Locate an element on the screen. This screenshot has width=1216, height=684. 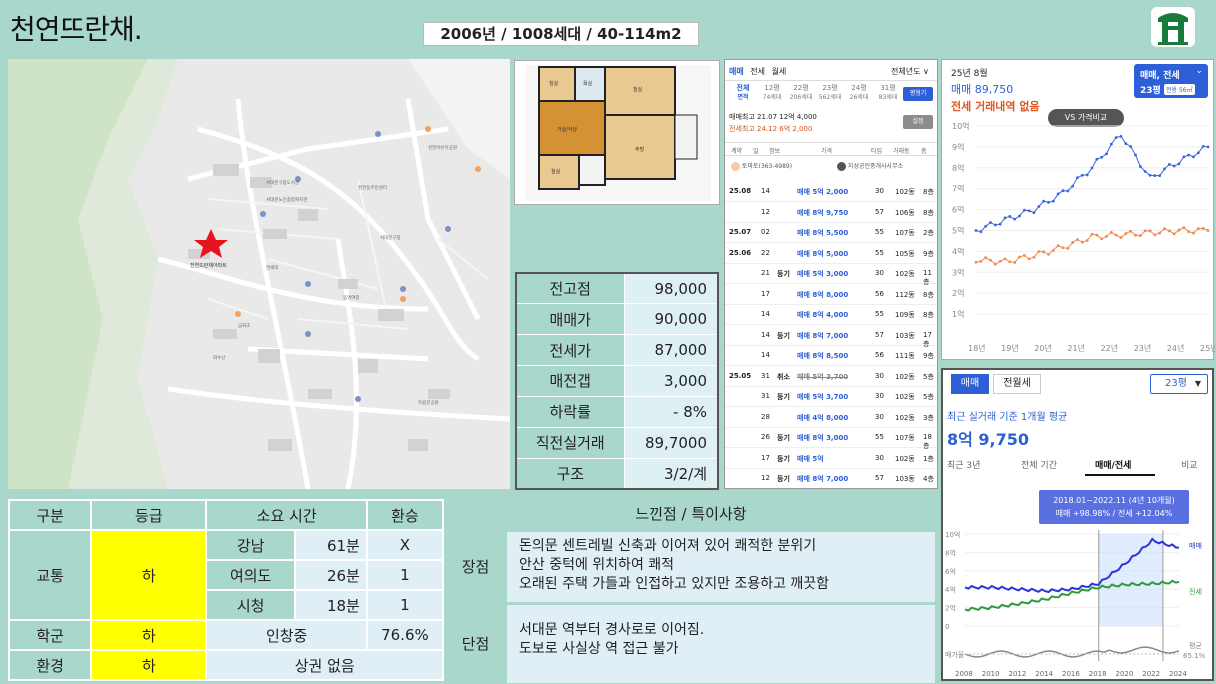
transaction-row: 14 매매 8억 8,500 56 111동 9층 is located at coordinates (831, 355).